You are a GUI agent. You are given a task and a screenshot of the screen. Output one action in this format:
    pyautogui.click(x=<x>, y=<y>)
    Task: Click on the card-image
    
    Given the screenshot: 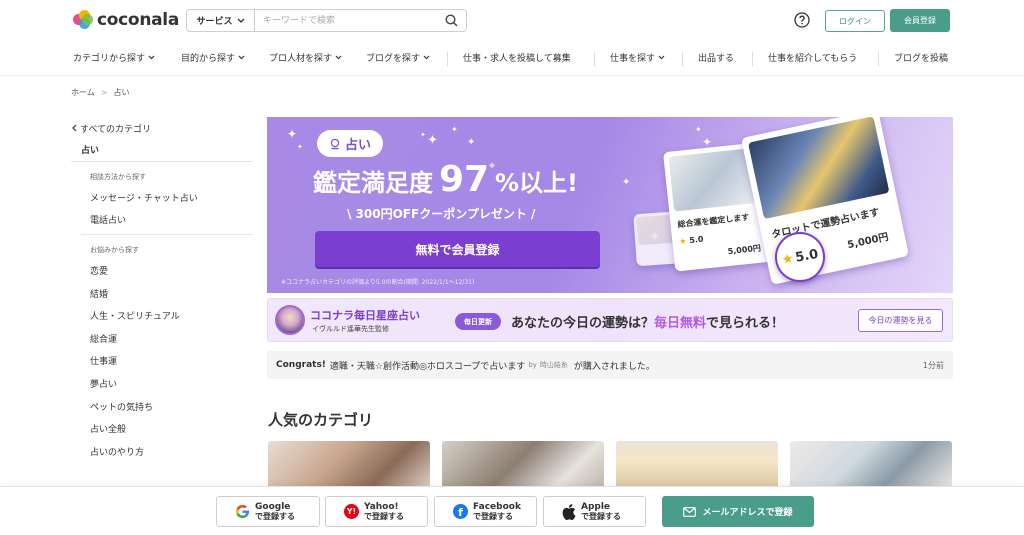 What is the action you would take?
    pyautogui.click(x=819, y=168)
    